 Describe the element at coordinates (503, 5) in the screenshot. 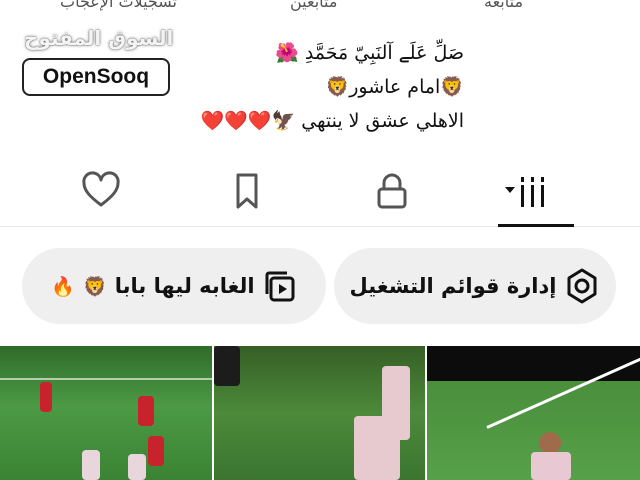

I see `following-label: متابعة` at that location.